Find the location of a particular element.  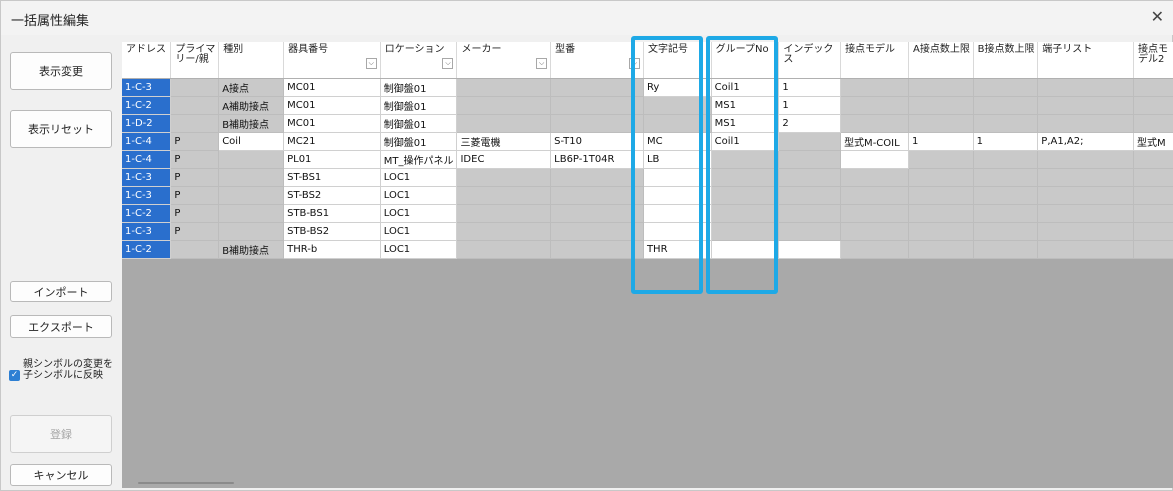

cell-device-number: THR-b is located at coordinates (332, 249).